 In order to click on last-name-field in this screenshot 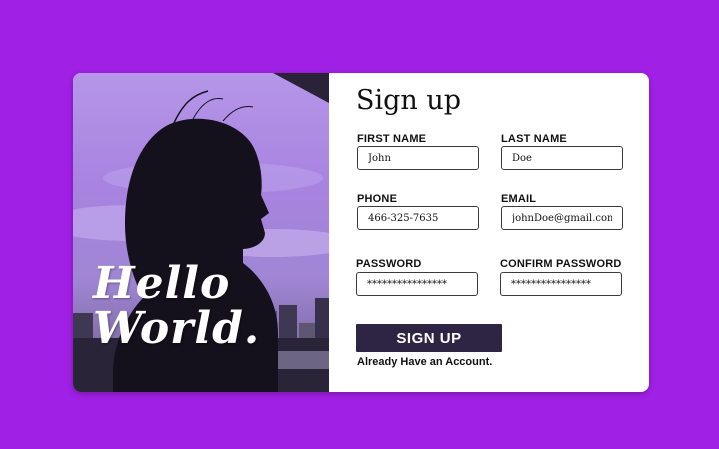, I will do `click(562, 158)`.